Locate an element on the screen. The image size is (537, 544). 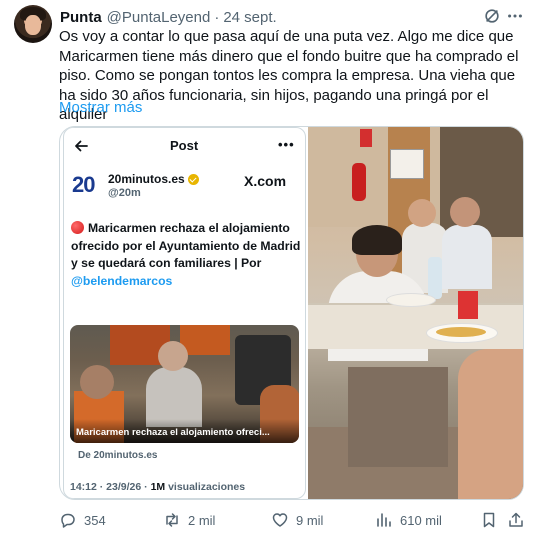
reply-count: 354 is located at coordinates (95, 520).